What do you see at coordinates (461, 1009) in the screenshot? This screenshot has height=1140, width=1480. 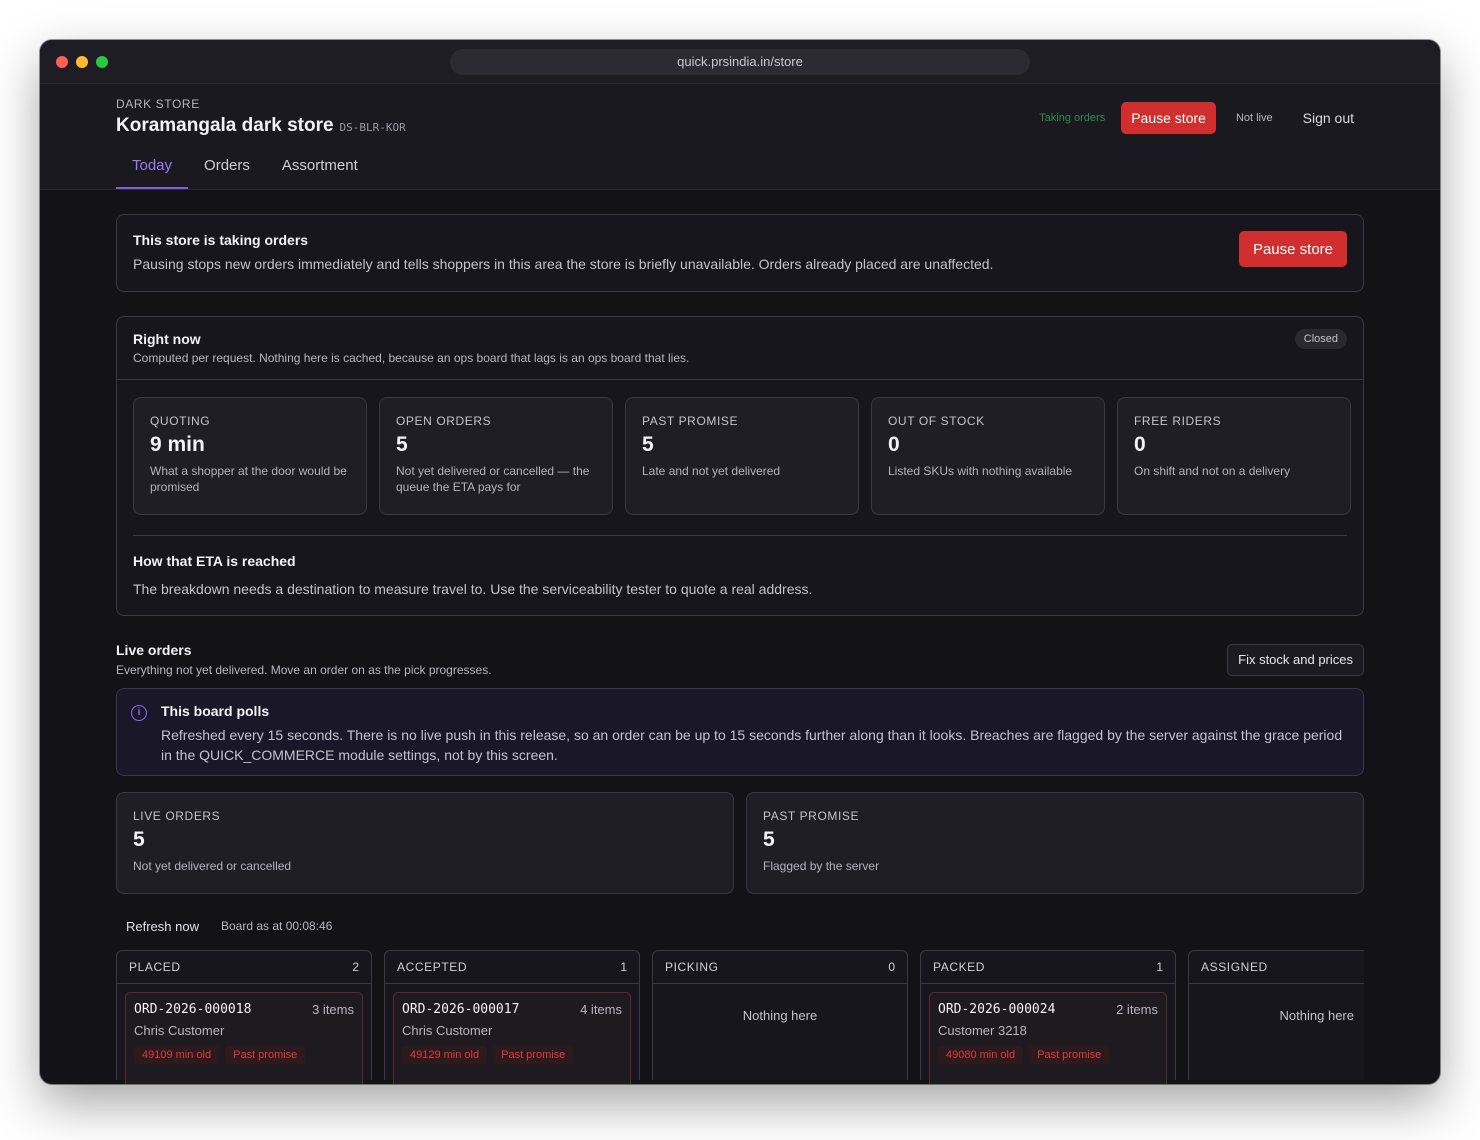 I see `order-id: ORD-2026-000017` at bounding box center [461, 1009].